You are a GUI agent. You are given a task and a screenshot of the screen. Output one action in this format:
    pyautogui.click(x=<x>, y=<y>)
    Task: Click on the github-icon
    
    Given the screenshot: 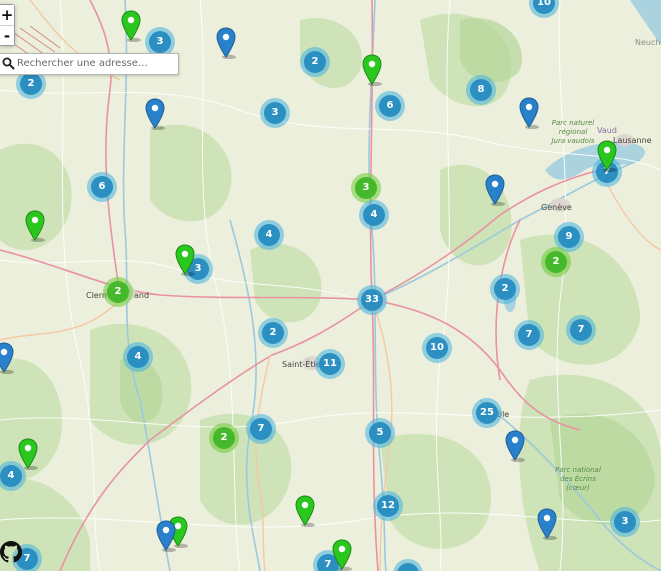 What is the action you would take?
    pyautogui.click(x=11, y=552)
    